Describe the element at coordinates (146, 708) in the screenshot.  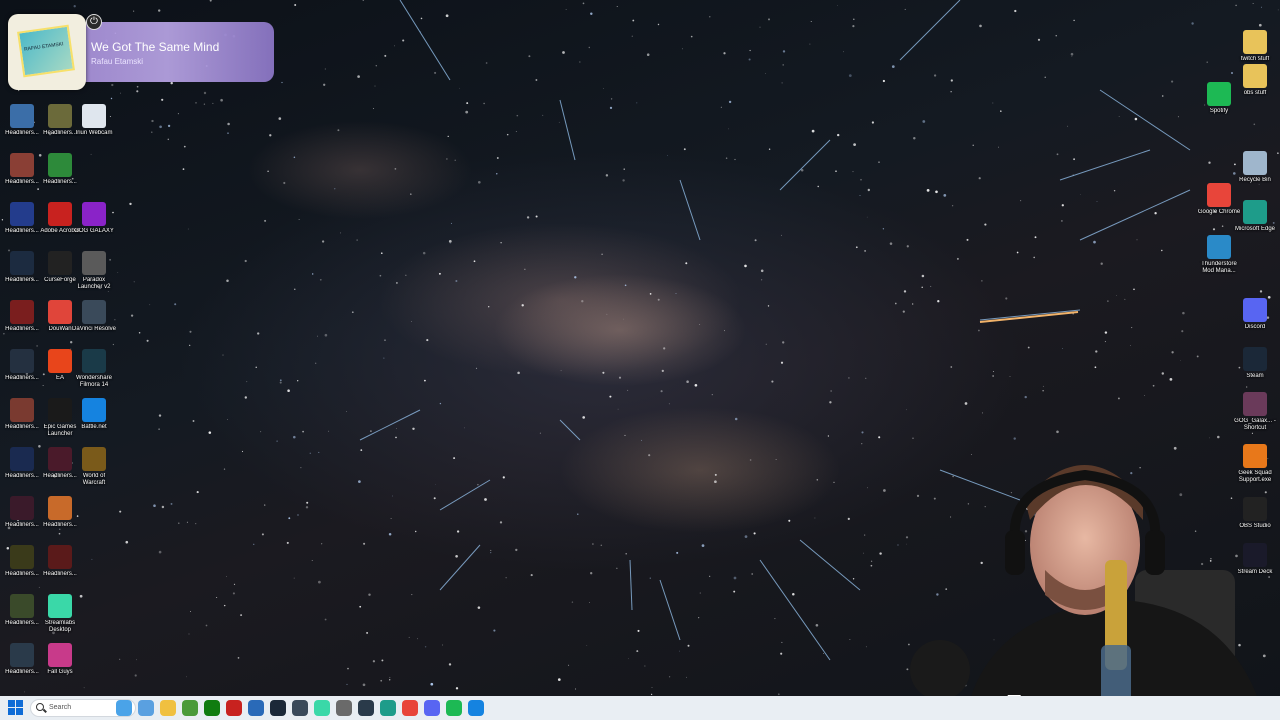
I see `copilot-icon` at that location.